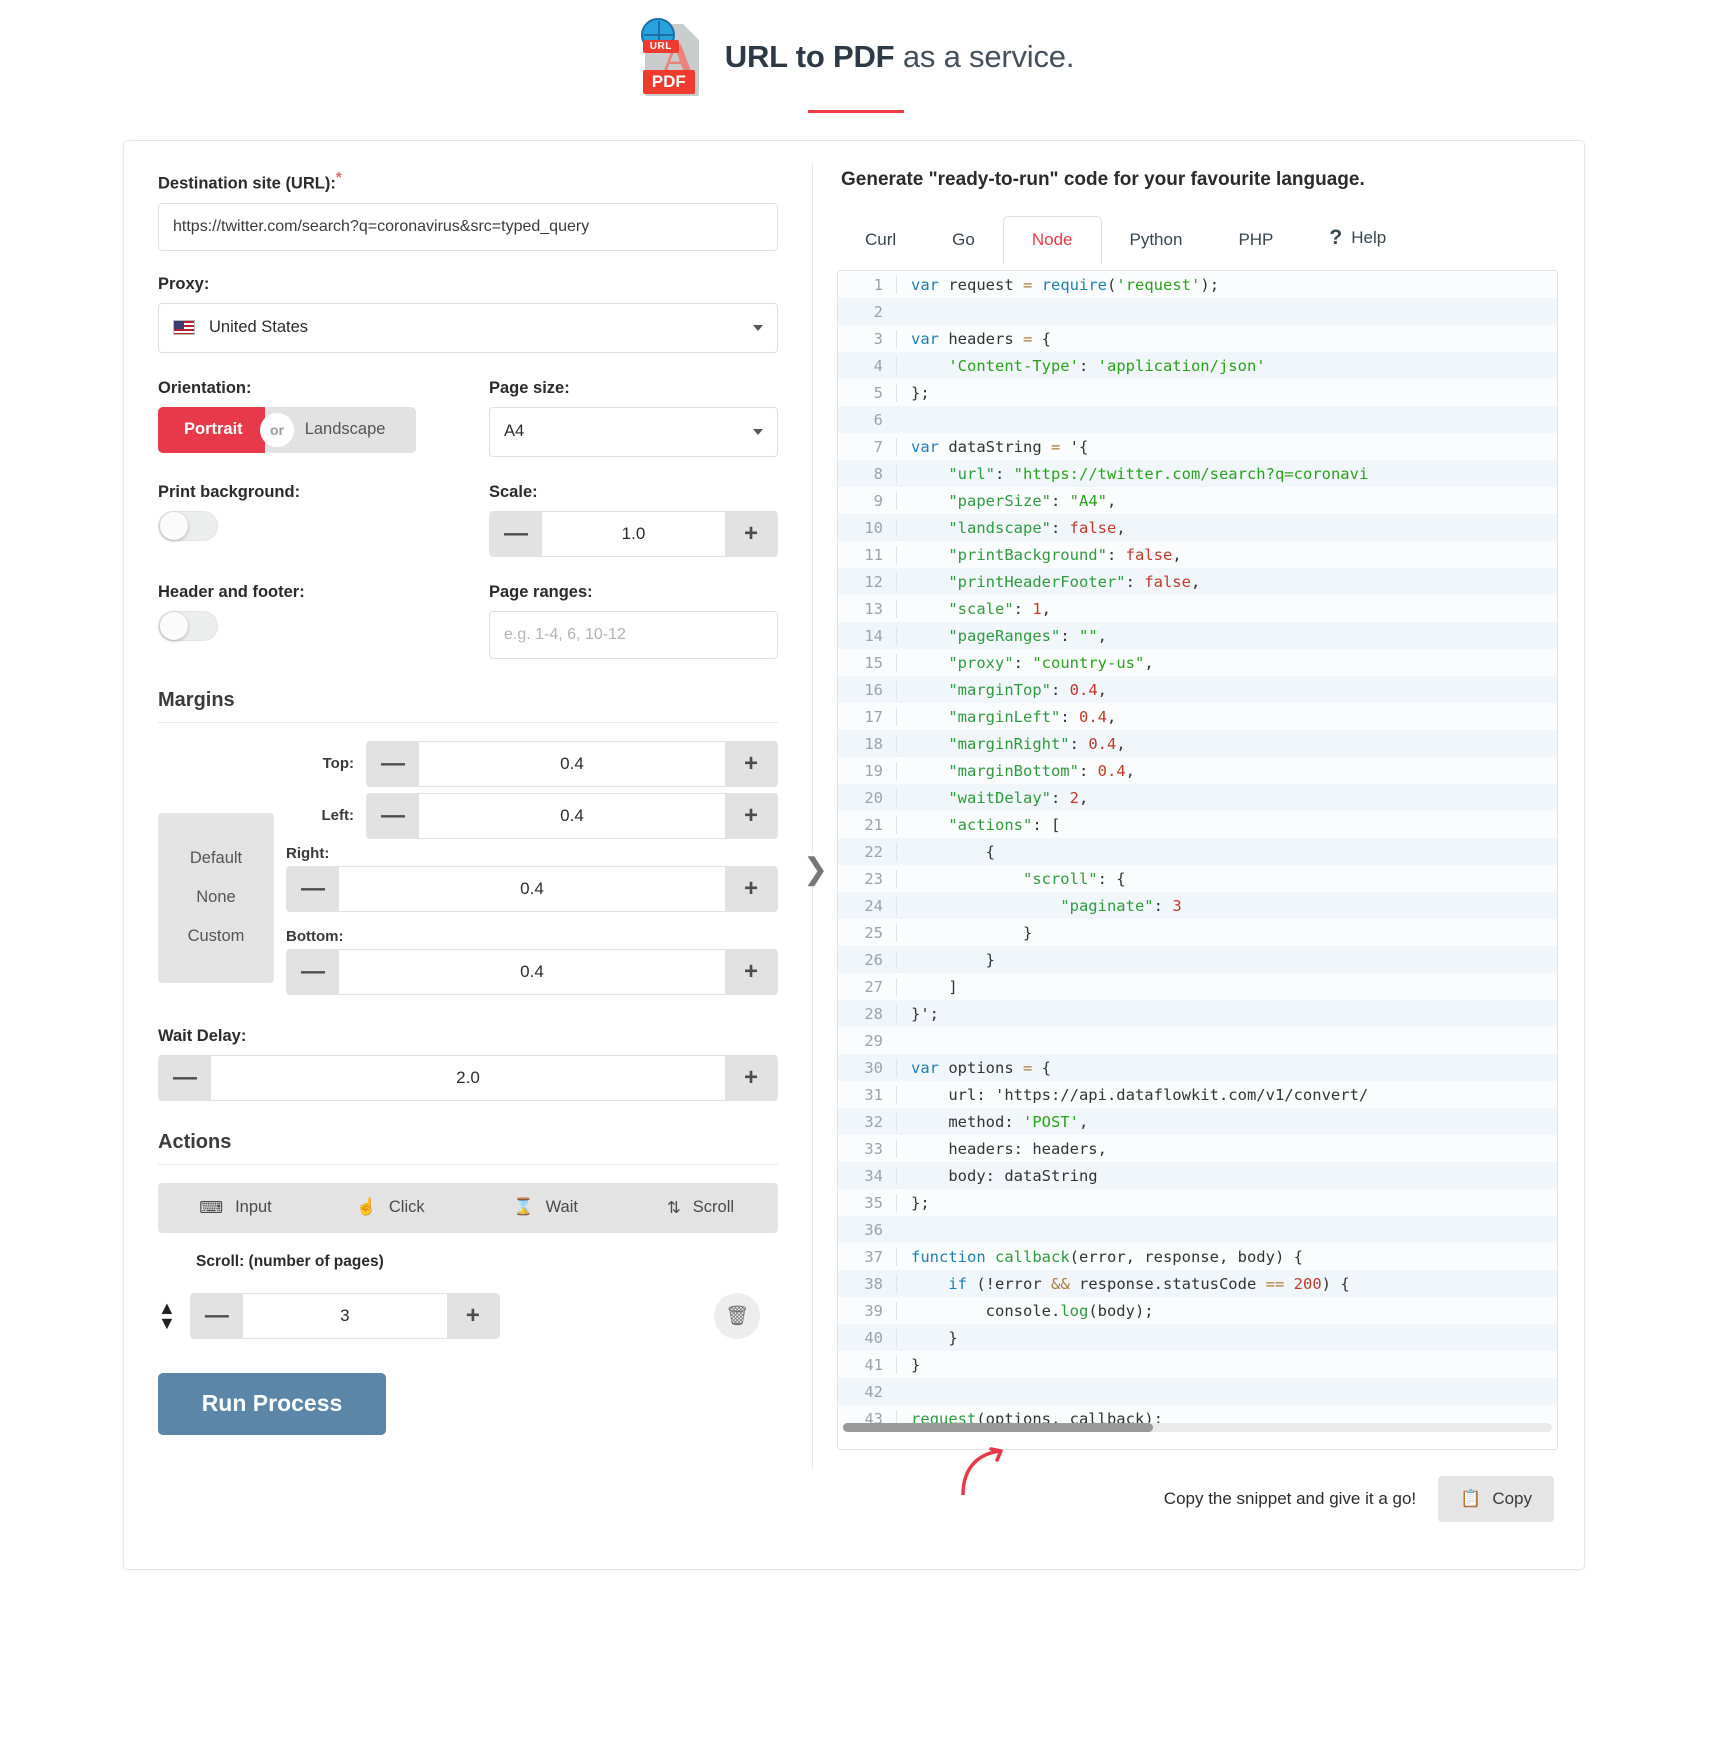 The width and height of the screenshot is (1711, 1750). Describe the element at coordinates (873, 1067) in the screenshot. I see `code-line-number: 30` at that location.